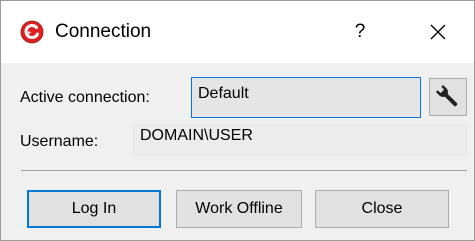 This screenshot has width=475, height=241. What do you see at coordinates (32, 32) in the screenshot?
I see `app-logo-icon` at bounding box center [32, 32].